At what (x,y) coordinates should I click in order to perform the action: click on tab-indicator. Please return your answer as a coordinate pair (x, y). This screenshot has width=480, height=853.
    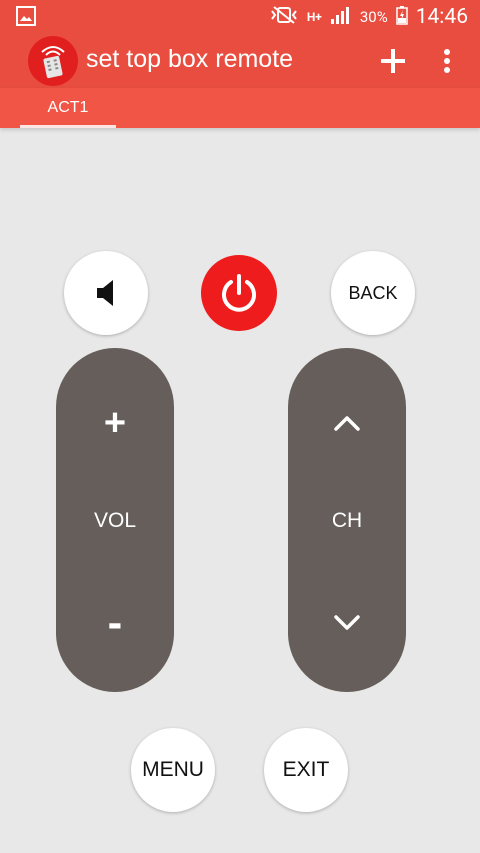
    Looking at the image, I should click on (68, 126).